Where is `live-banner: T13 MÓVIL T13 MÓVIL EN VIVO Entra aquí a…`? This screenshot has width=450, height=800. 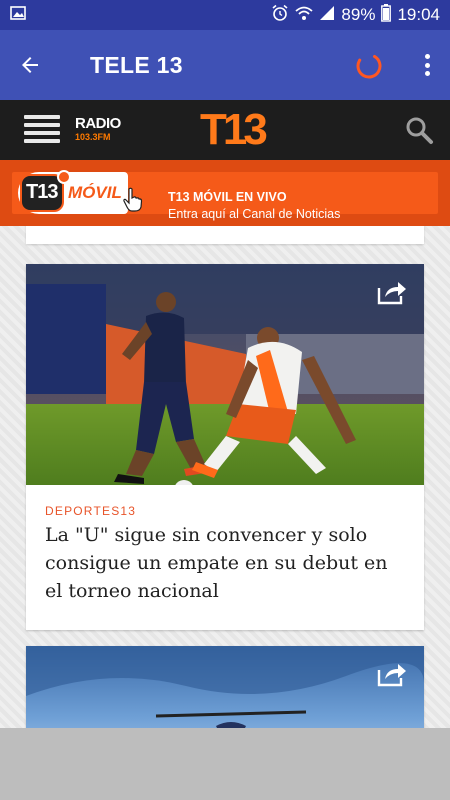 live-banner: T13 MÓVIL T13 MÓVIL EN VIVO Entra aquí a… is located at coordinates (225, 193).